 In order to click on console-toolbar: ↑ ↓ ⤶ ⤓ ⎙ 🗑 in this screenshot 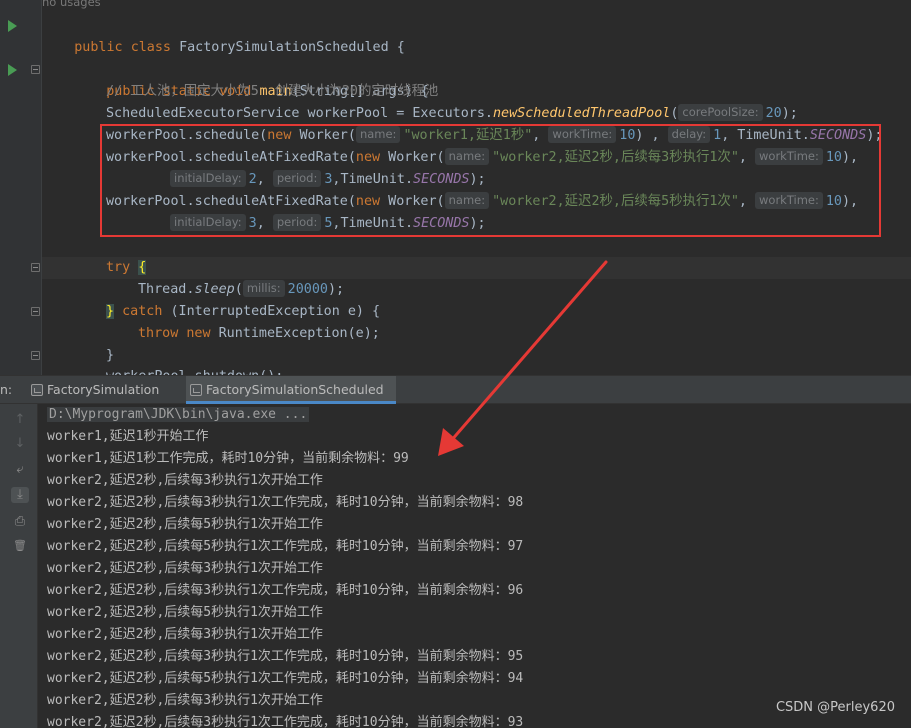, I will do `click(19, 566)`.